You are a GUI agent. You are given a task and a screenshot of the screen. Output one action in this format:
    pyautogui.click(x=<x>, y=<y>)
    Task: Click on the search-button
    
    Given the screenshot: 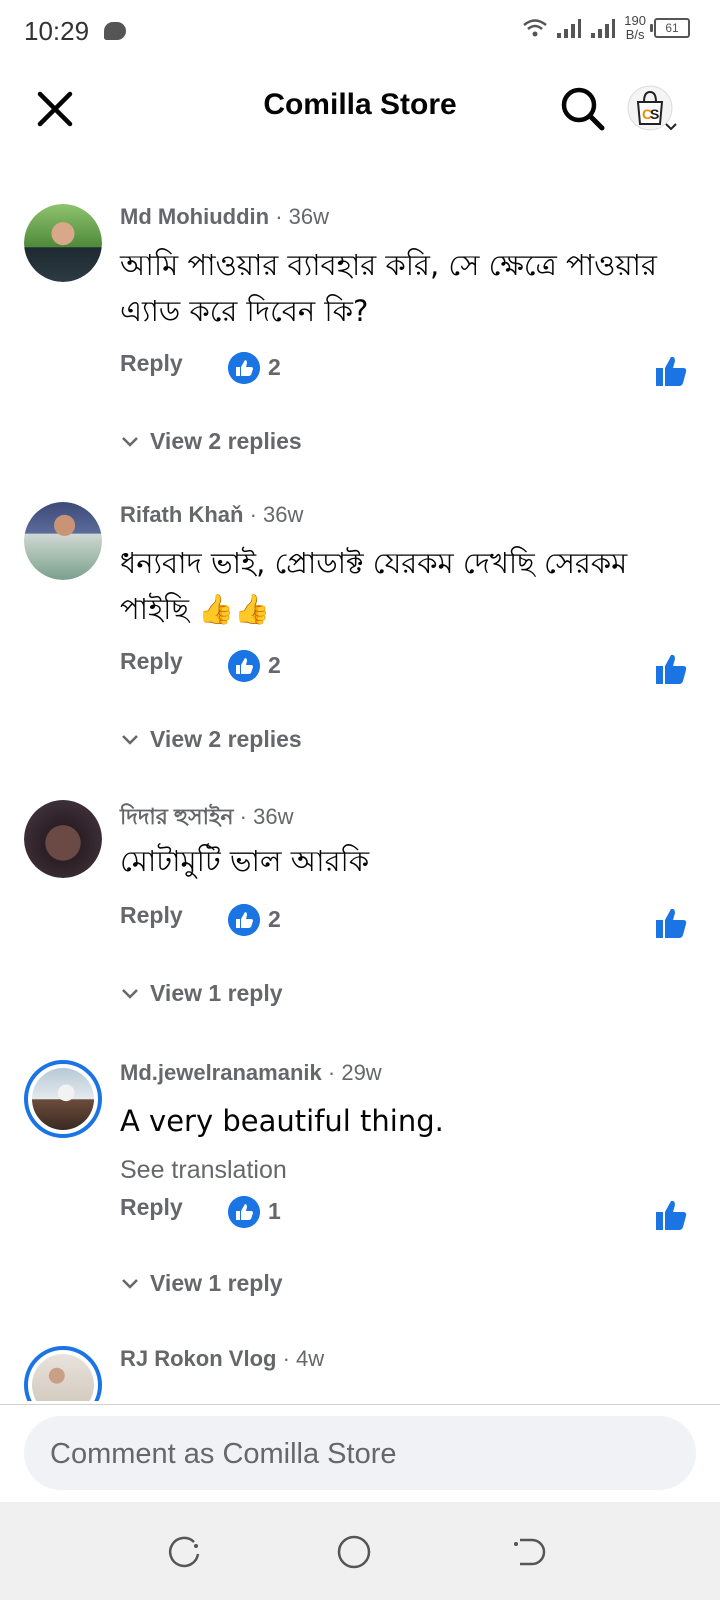 What is the action you would take?
    pyautogui.click(x=583, y=109)
    